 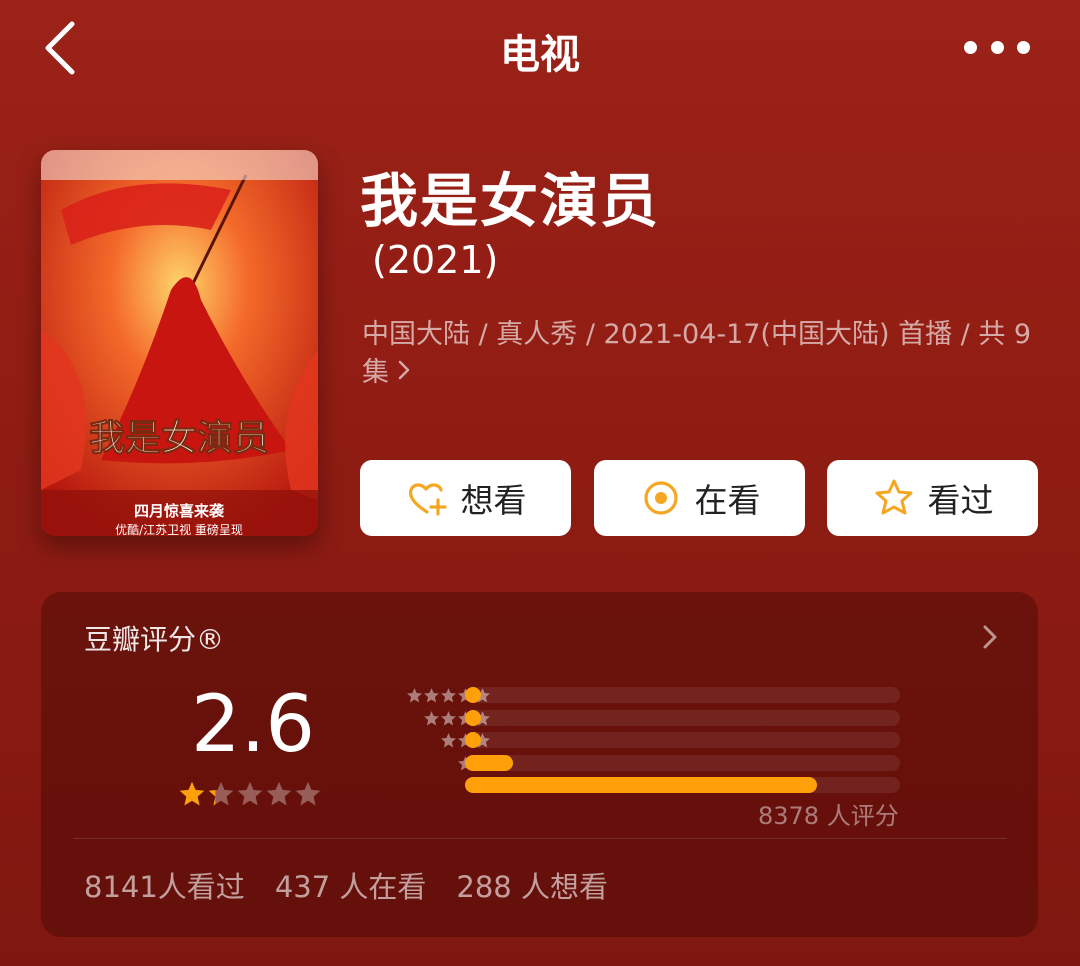 I want to click on more-dots-icon, so click(x=970, y=47).